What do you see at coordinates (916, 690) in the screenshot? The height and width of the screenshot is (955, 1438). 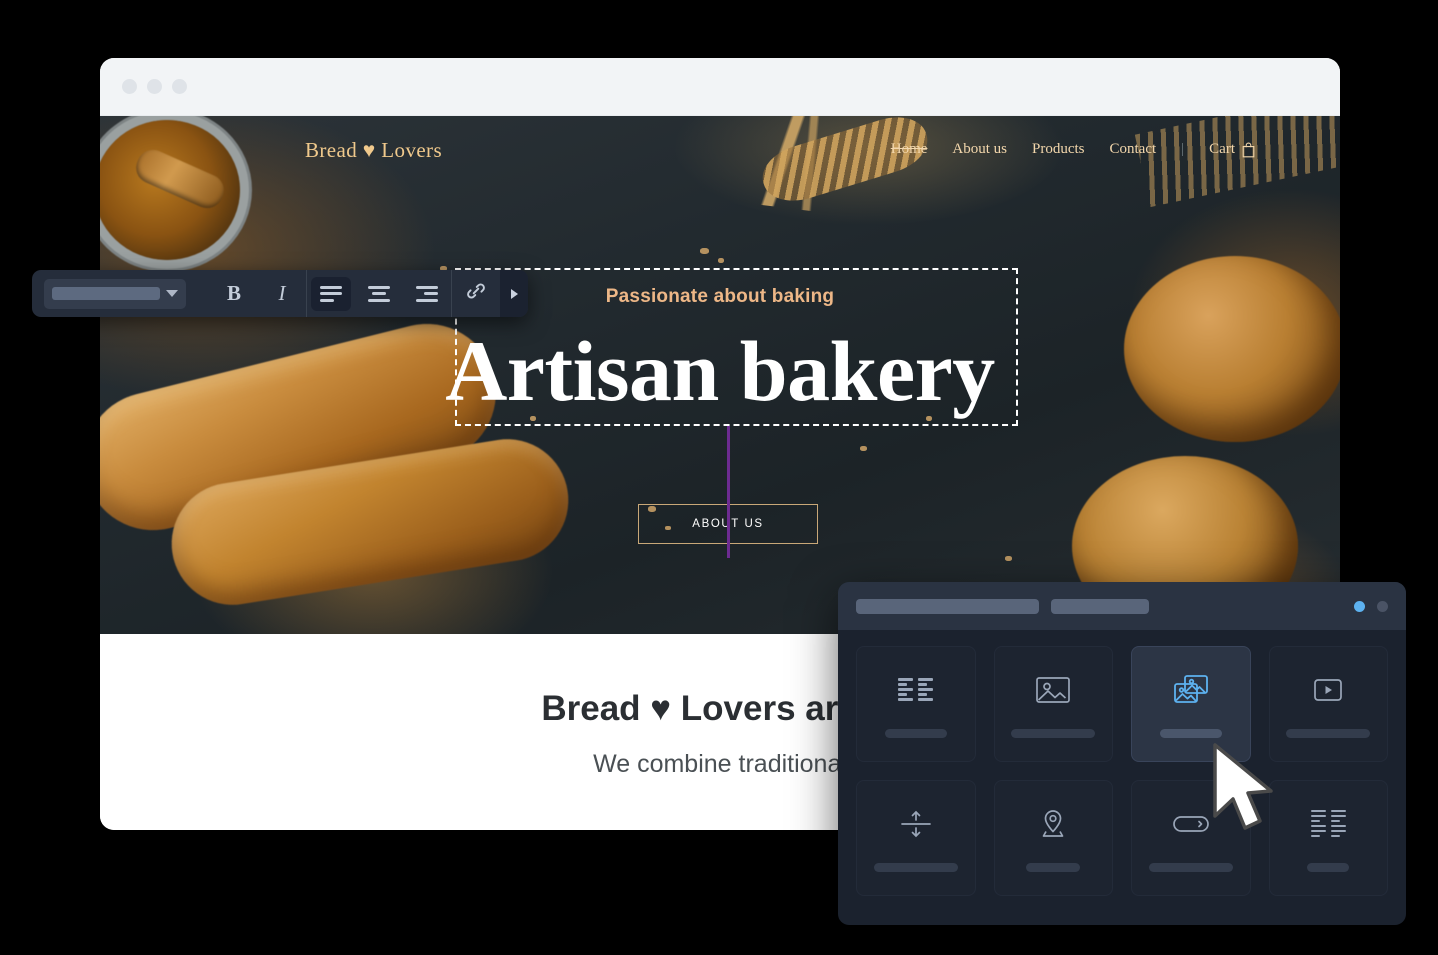 I see `text-columns-icon` at bounding box center [916, 690].